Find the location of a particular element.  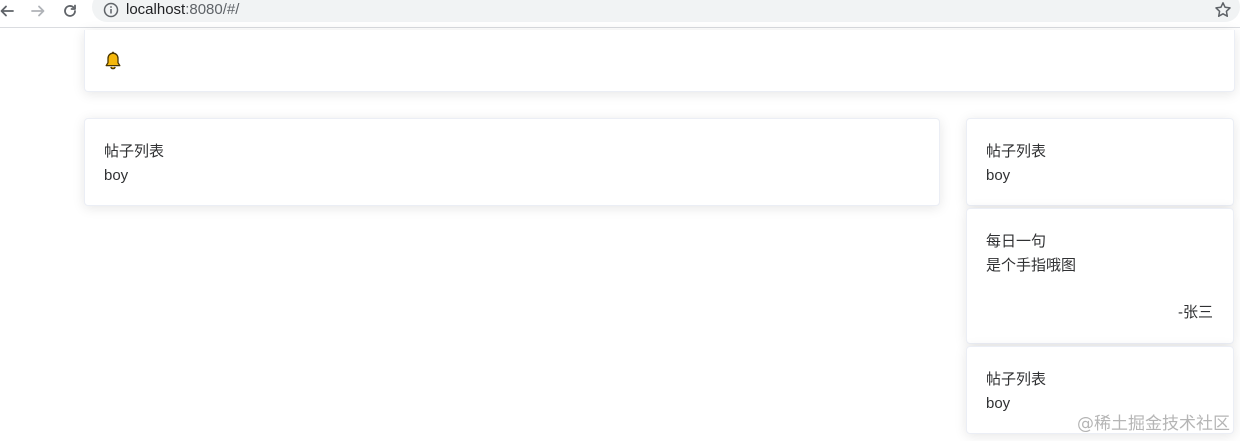

arrow-left-icon is located at coordinates (7, 11).